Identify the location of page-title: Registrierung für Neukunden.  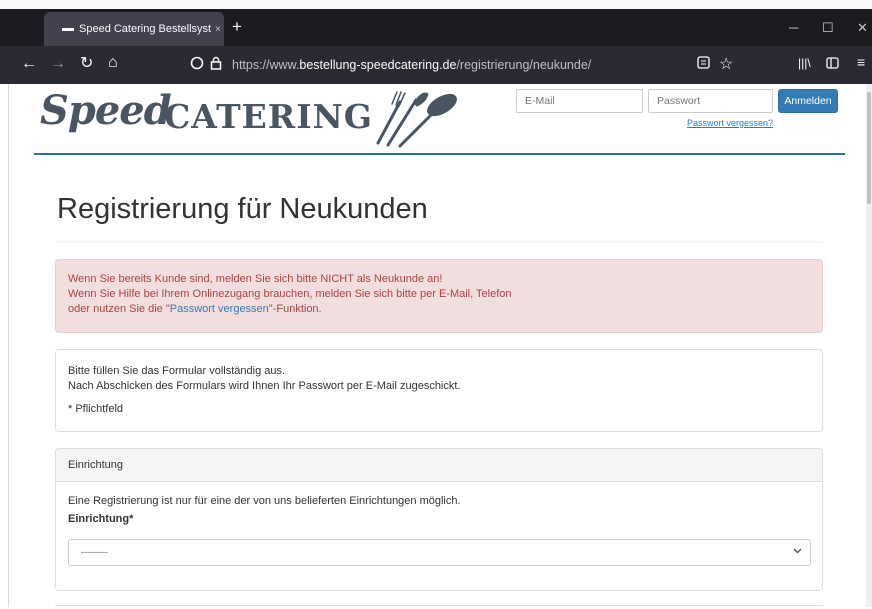
(242, 209).